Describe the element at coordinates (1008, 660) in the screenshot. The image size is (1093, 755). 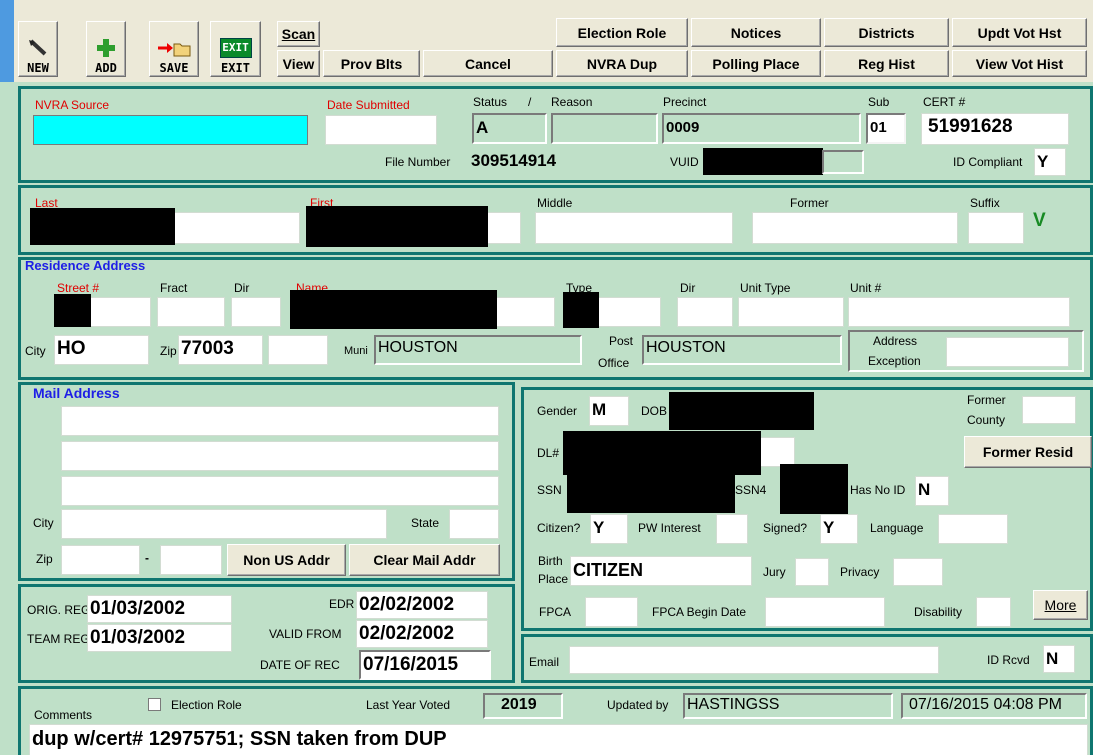
I see `id-rcvd-label: ID Rcvd` at that location.